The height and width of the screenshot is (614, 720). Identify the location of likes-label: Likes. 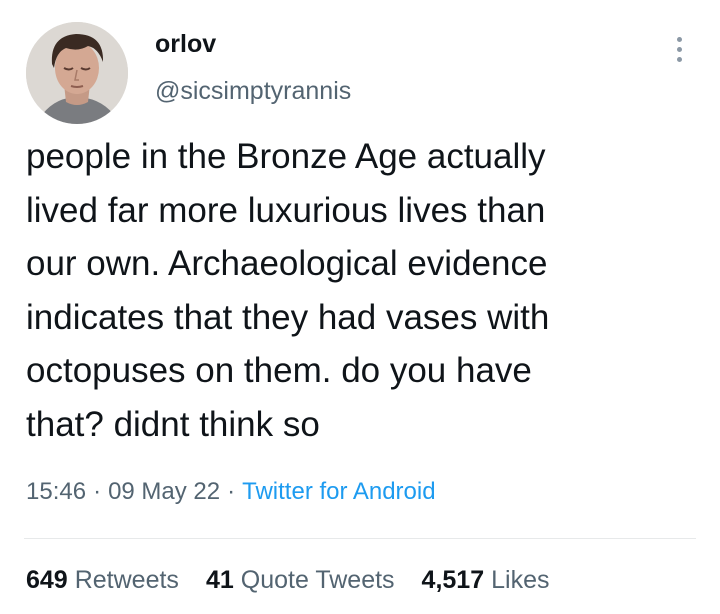
(520, 580).